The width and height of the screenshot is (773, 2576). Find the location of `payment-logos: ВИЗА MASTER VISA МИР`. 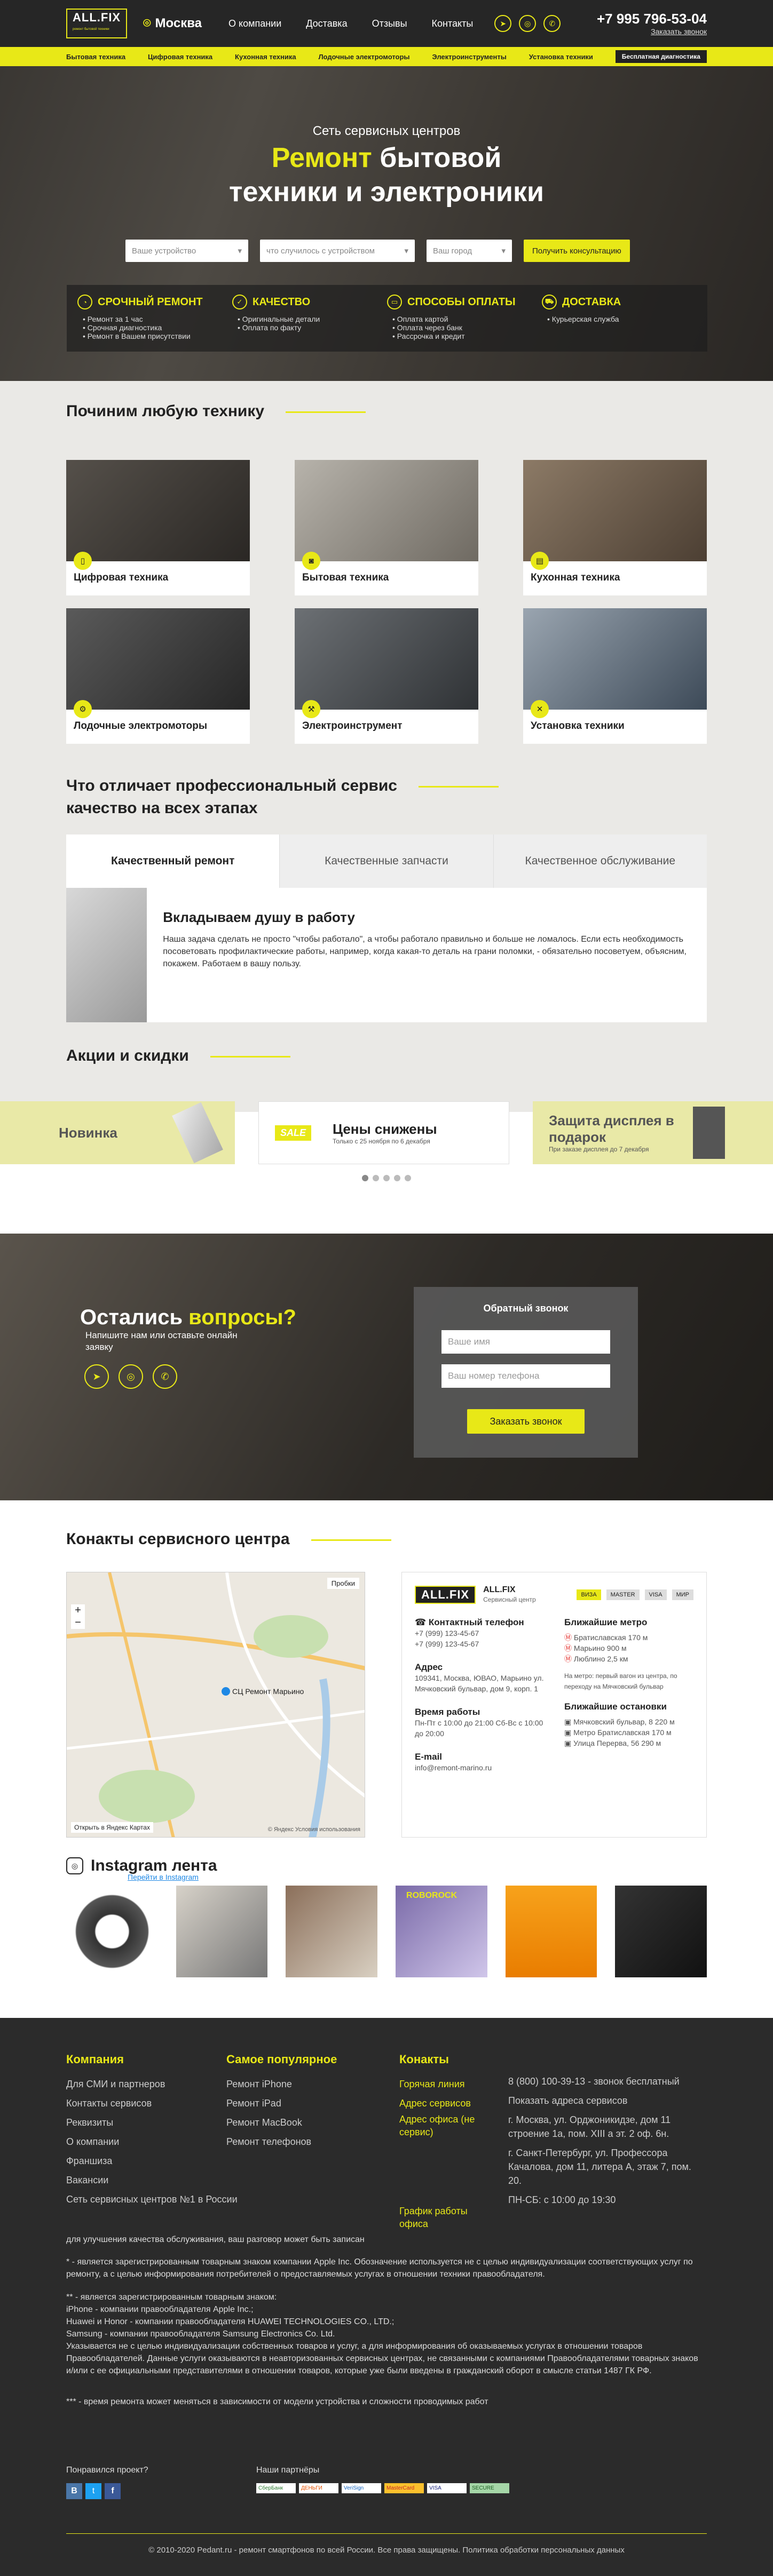

payment-logos: ВИЗА MASTER VISA МИР is located at coordinates (635, 1594).